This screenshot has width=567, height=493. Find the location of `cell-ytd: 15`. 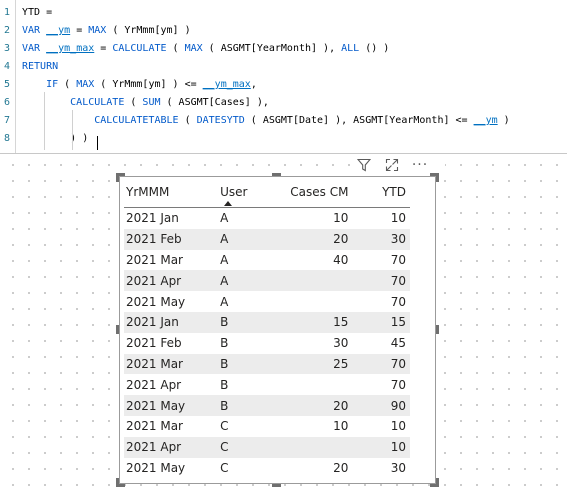

cell-ytd: 15 is located at coordinates (381, 322).